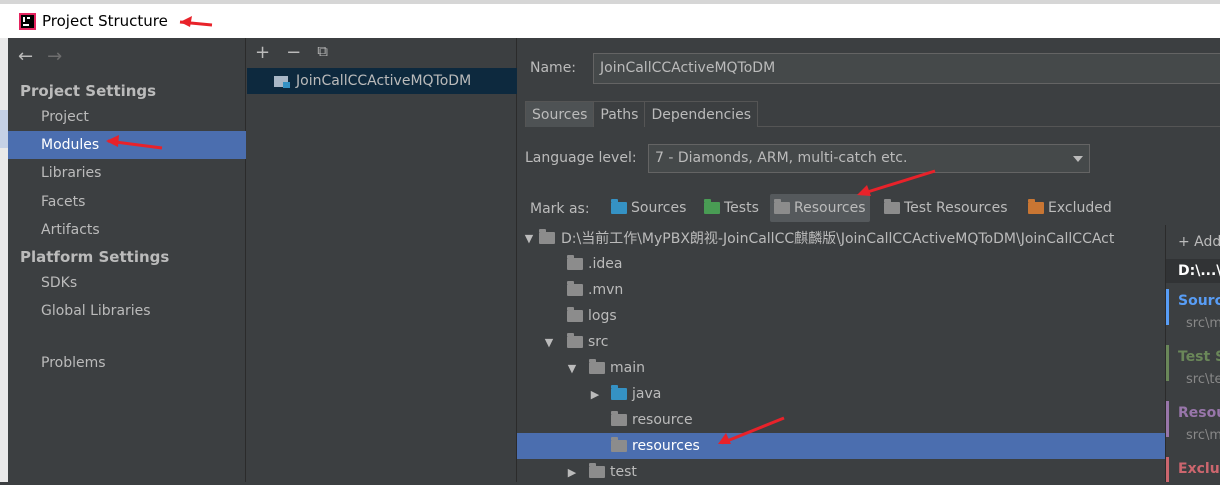 The width and height of the screenshot is (1220, 485). Describe the element at coordinates (1036, 206) in the screenshot. I see `excluded-folder-icon` at that location.